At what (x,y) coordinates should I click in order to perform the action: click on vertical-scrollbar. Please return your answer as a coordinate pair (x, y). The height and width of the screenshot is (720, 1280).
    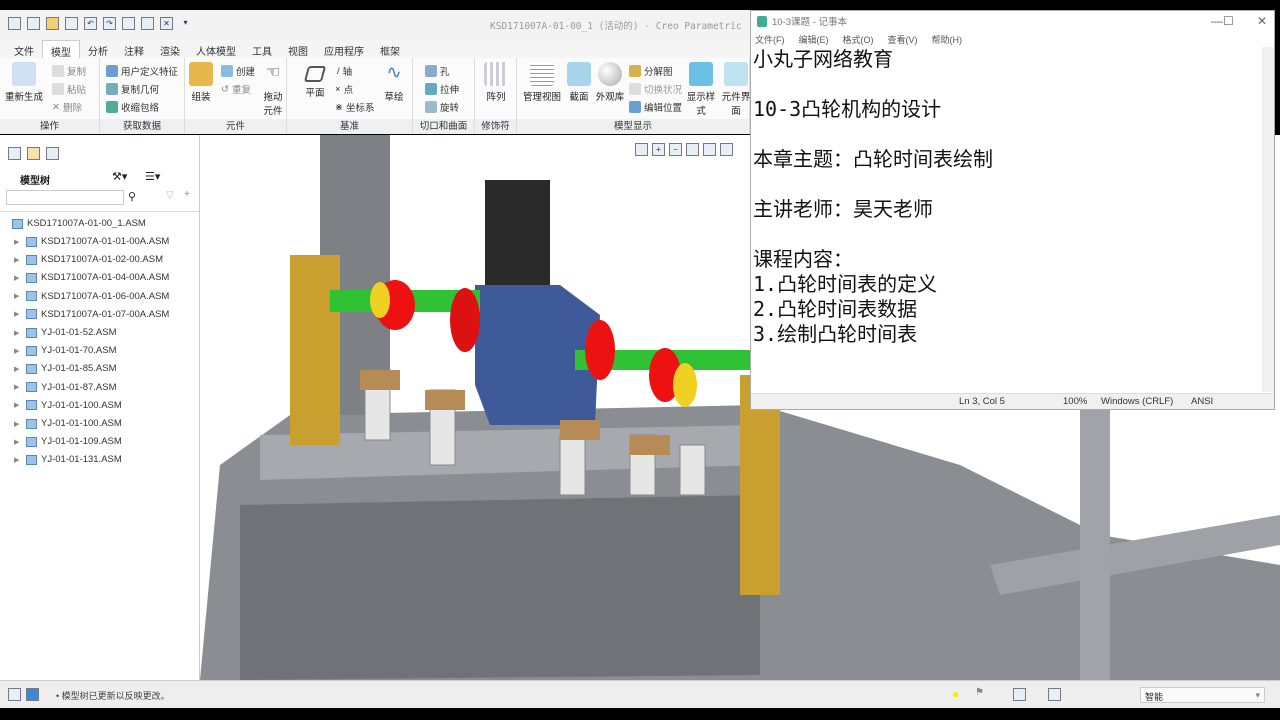
    Looking at the image, I should click on (1268, 219).